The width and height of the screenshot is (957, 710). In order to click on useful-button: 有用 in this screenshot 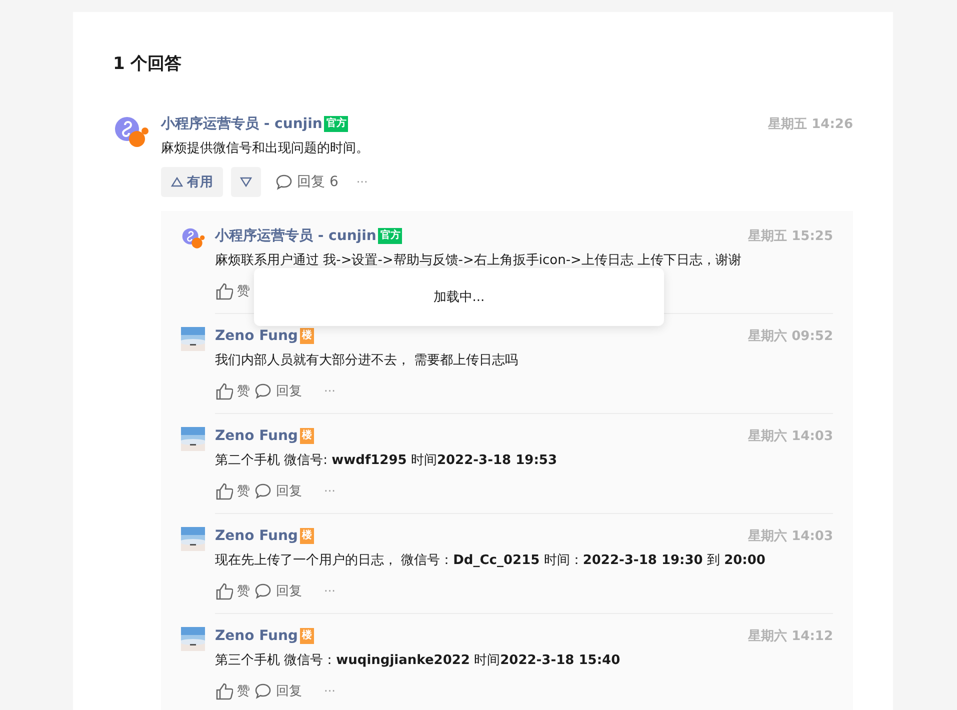, I will do `click(192, 182)`.